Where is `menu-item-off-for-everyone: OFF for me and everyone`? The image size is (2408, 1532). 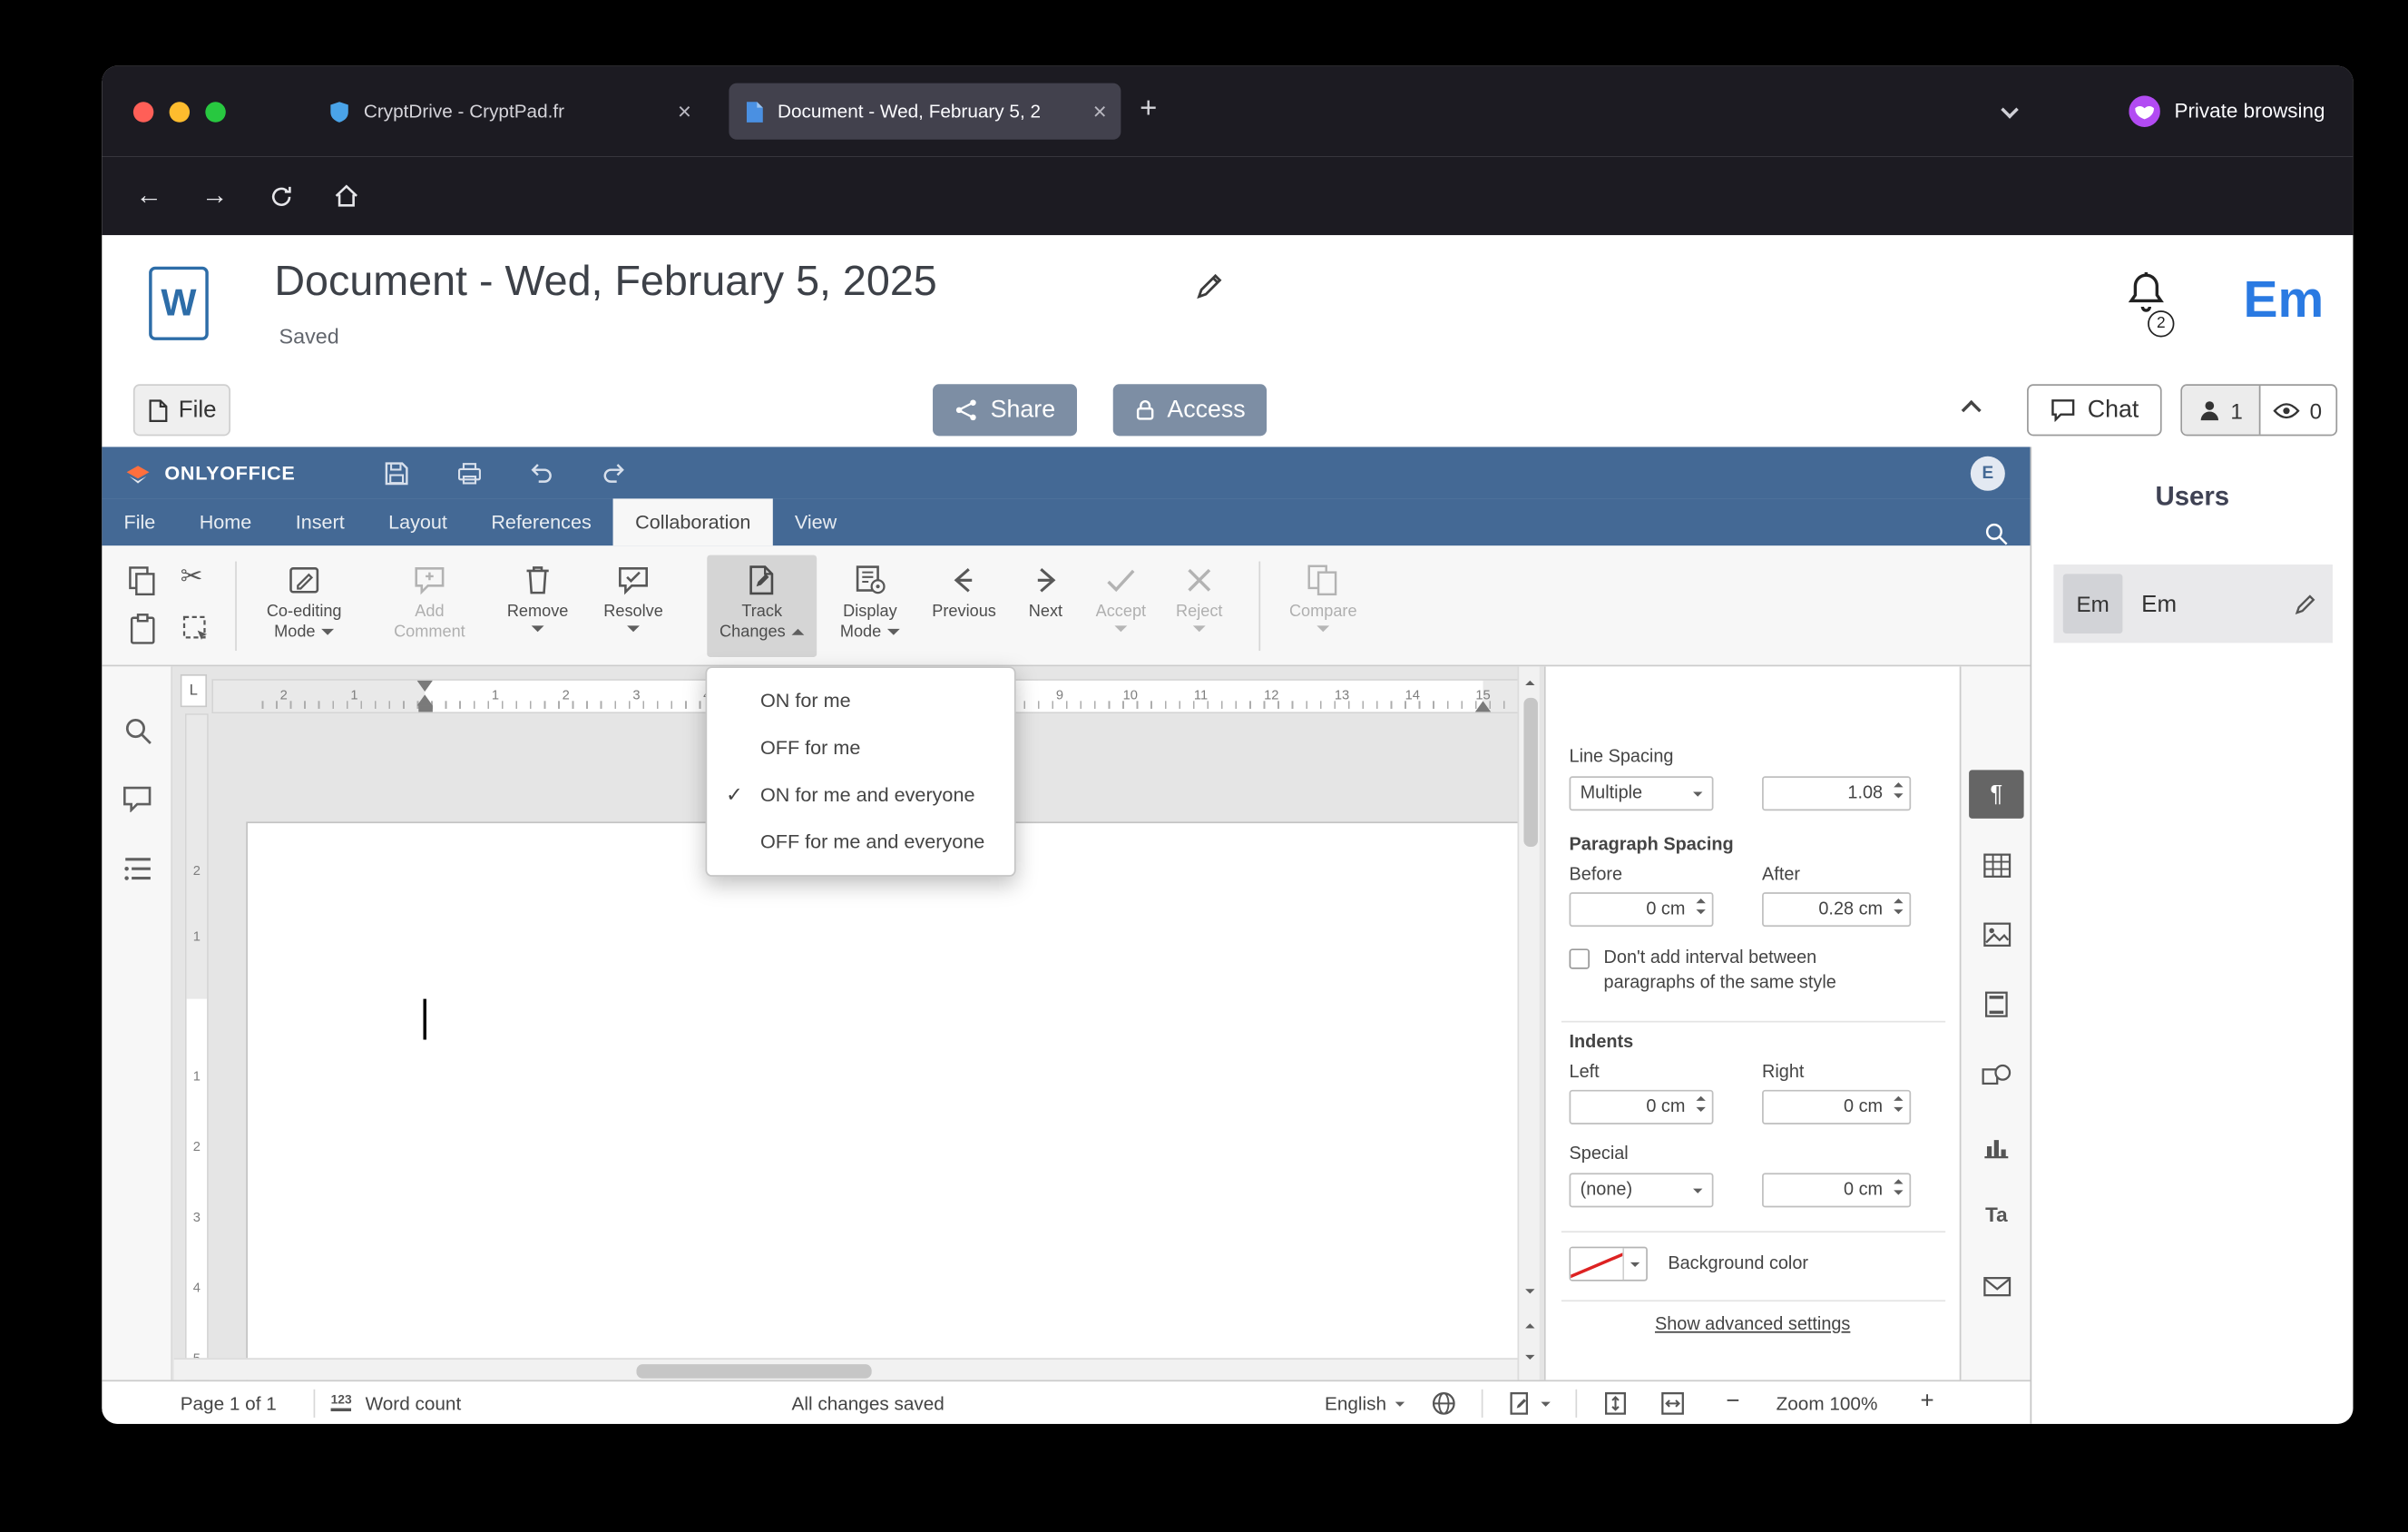 menu-item-off-for-everyone: OFF for me and everyone is located at coordinates (861, 842).